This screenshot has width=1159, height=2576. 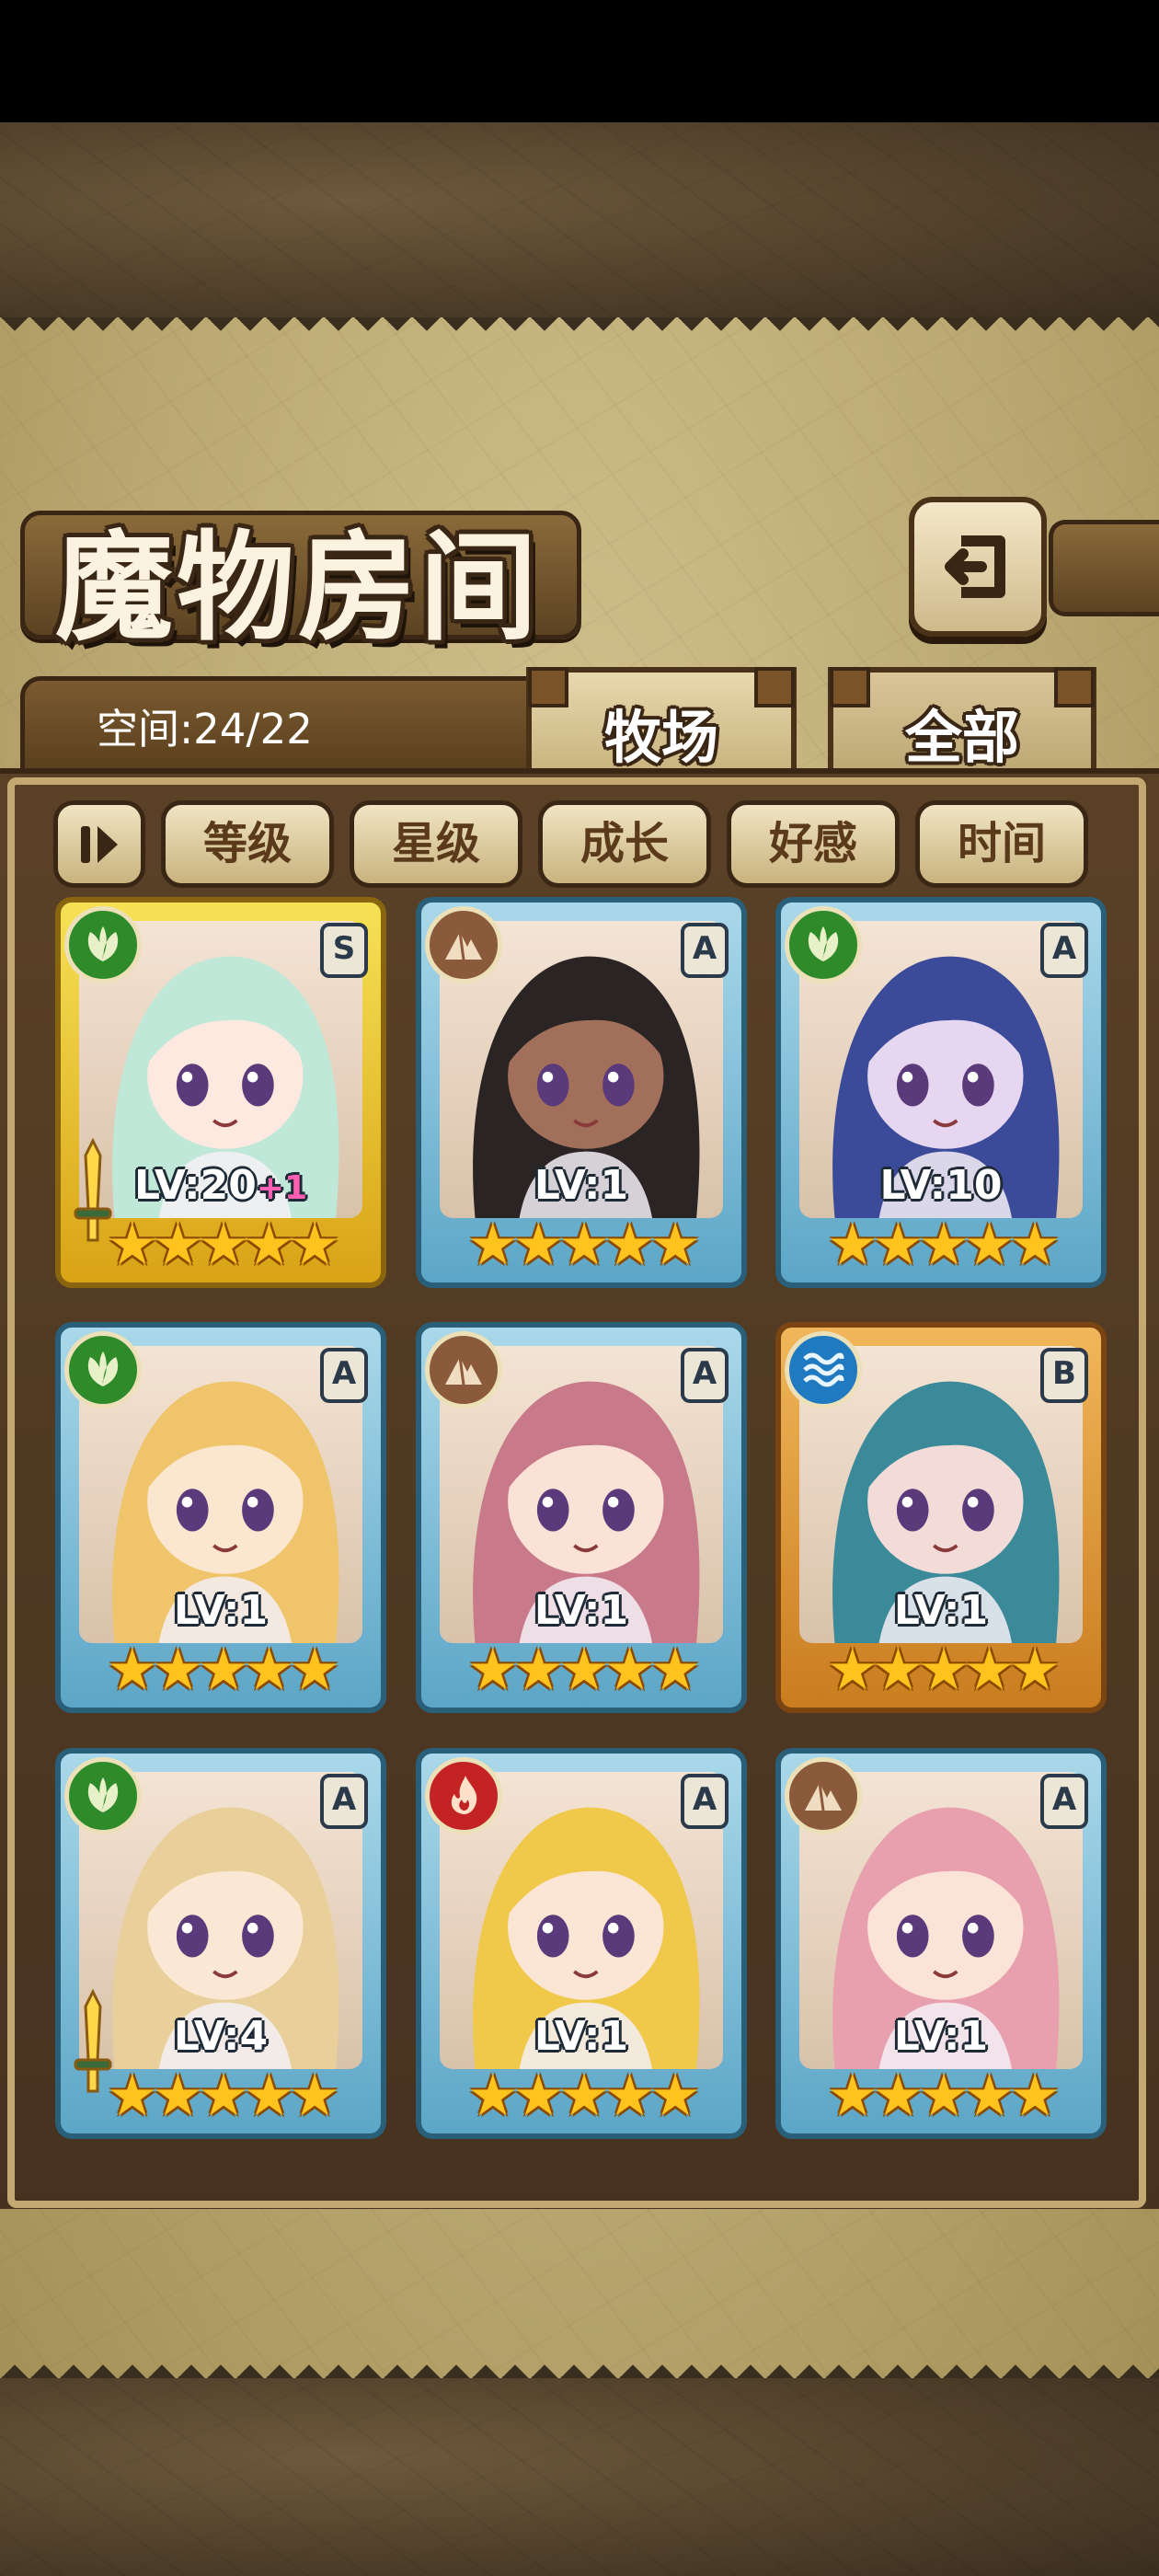 I want to click on sort-by-stars-button: 星级, so click(x=436, y=844).